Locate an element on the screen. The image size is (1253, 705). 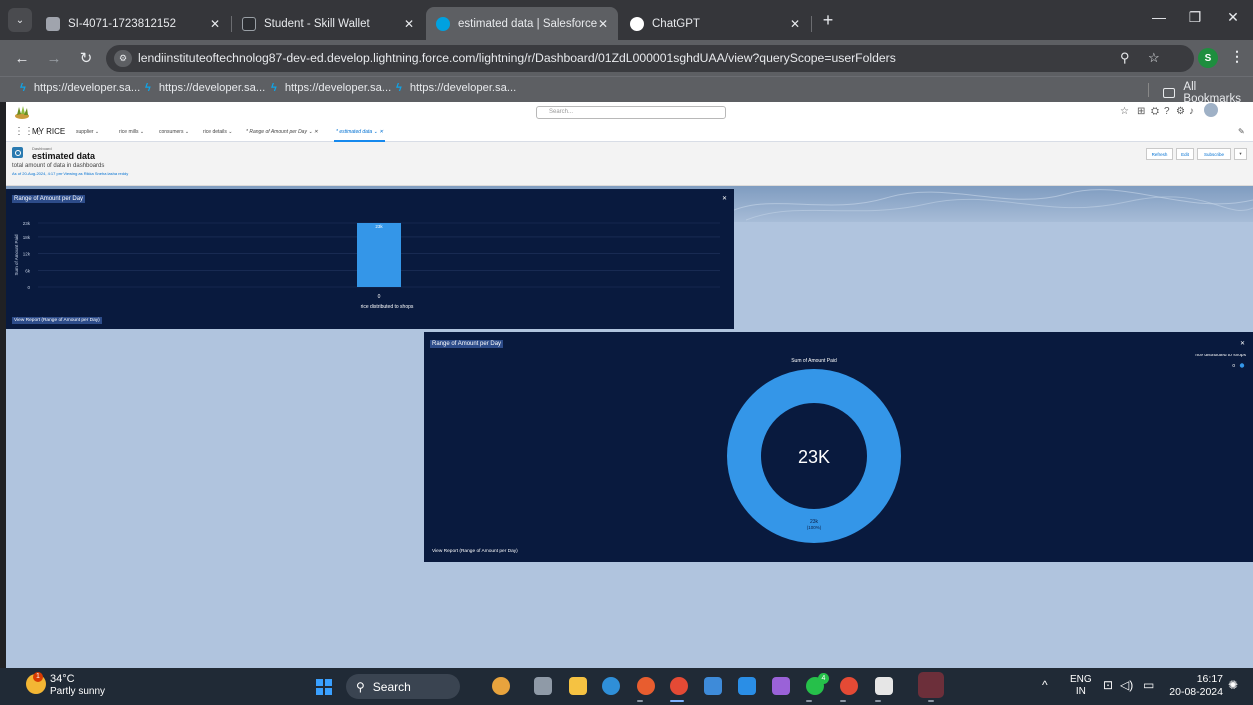
taskbar-search-input: ⚲ Search is located at coordinates (403, 686).